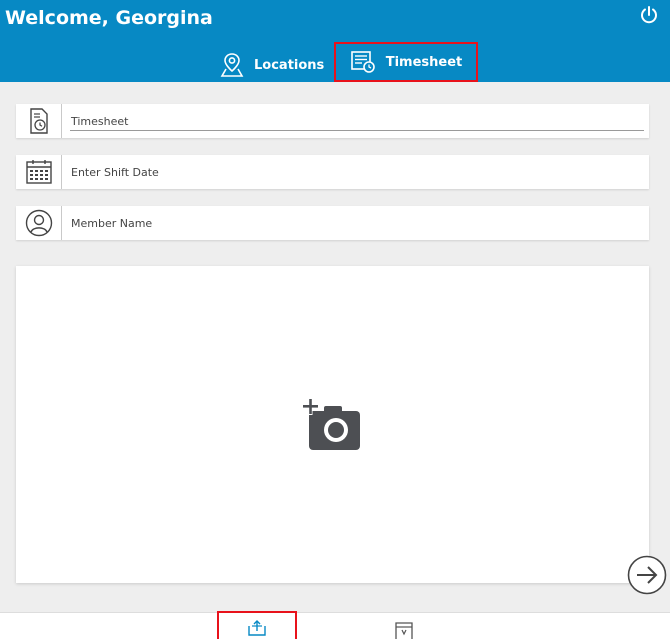 The width and height of the screenshot is (670, 639). Describe the element at coordinates (115, 172) in the screenshot. I see `shift-date-placeholder: Enter Shift Date` at that location.